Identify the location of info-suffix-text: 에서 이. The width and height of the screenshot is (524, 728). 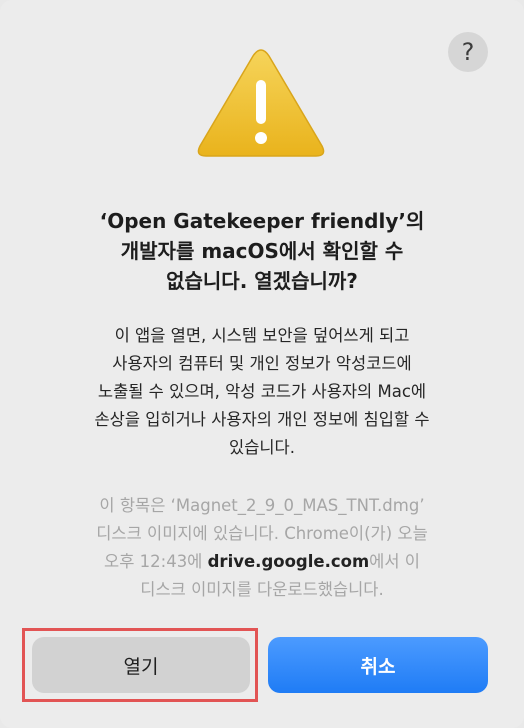
(394, 561).